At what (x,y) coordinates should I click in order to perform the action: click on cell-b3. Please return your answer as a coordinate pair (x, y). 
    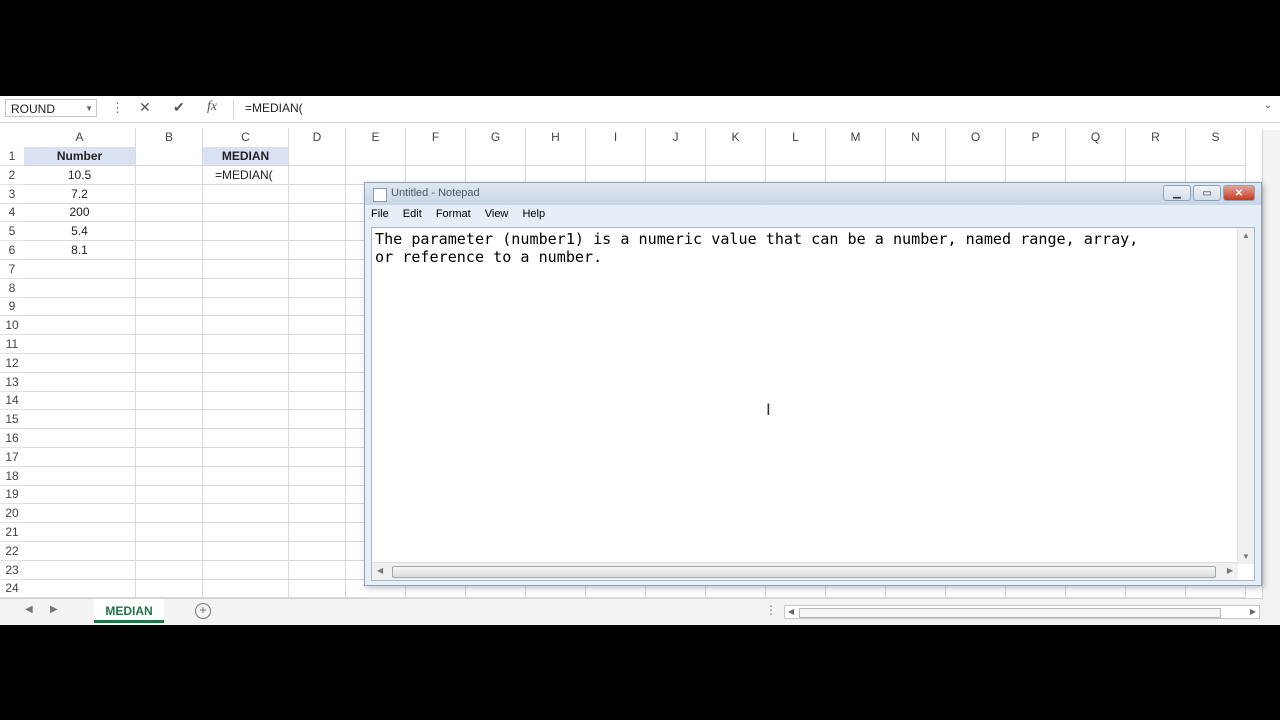
    Looking at the image, I should click on (169, 194).